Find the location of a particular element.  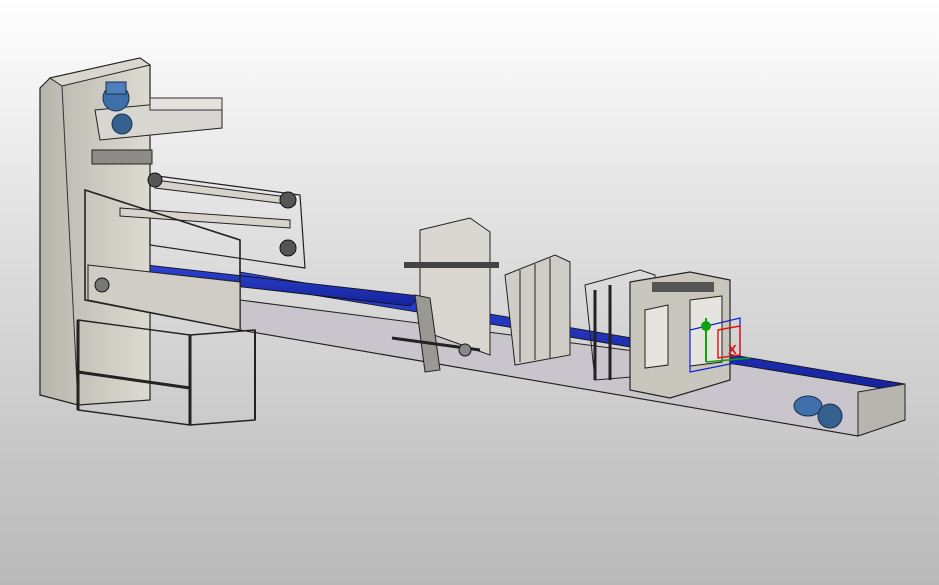

triad-x-label: X is located at coordinates (732, 349).